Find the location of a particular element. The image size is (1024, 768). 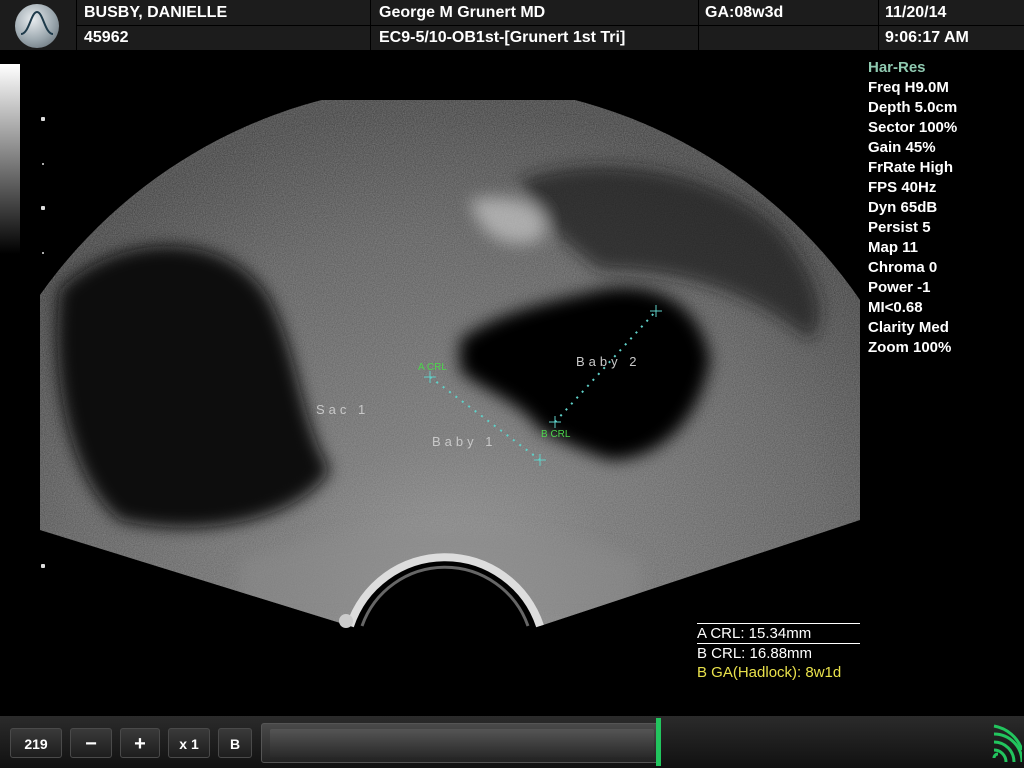

param-mode: Har-Res is located at coordinates (897, 67).